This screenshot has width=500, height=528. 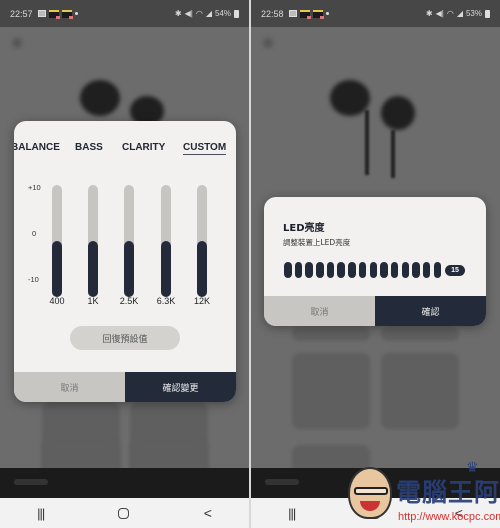 What do you see at coordinates (272, 13) in the screenshot?
I see `status-time: 22:58` at bounding box center [272, 13].